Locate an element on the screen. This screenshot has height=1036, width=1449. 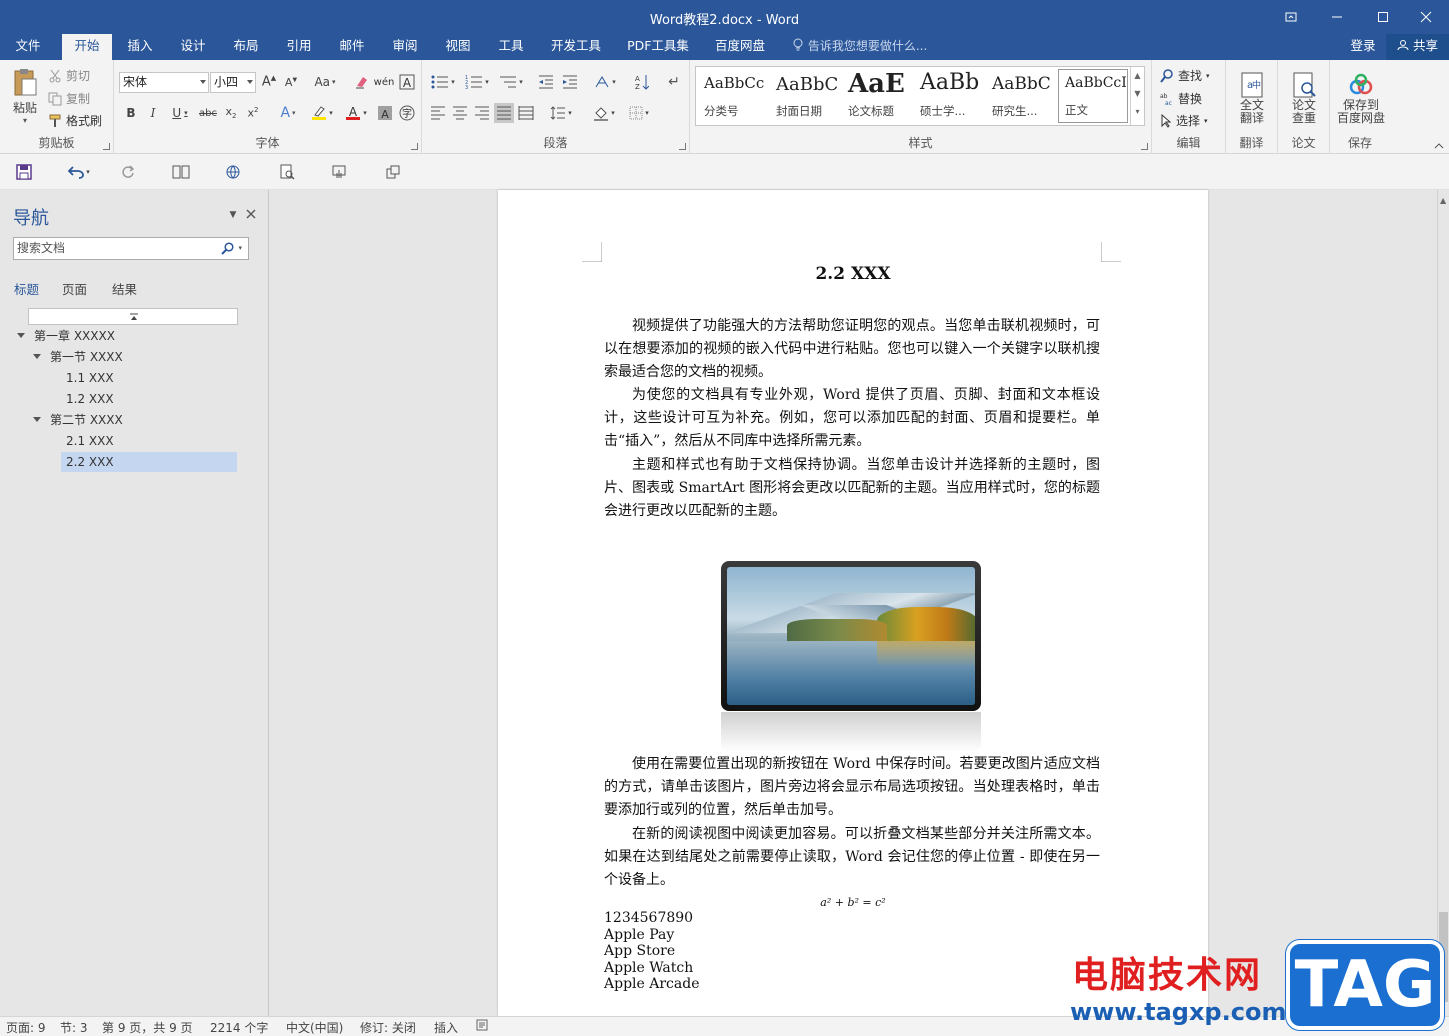
enclose-characters-button: 字 is located at coordinates (407, 113).